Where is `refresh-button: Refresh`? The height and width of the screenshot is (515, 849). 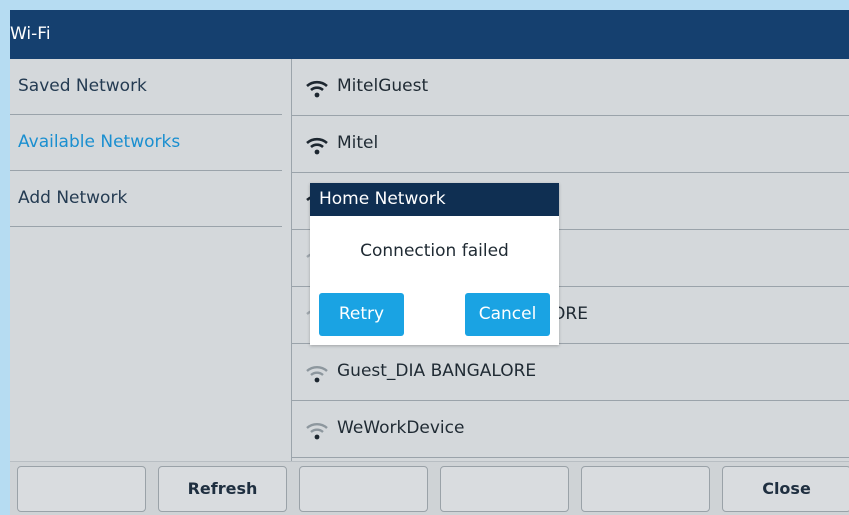 refresh-button: Refresh is located at coordinates (222, 489).